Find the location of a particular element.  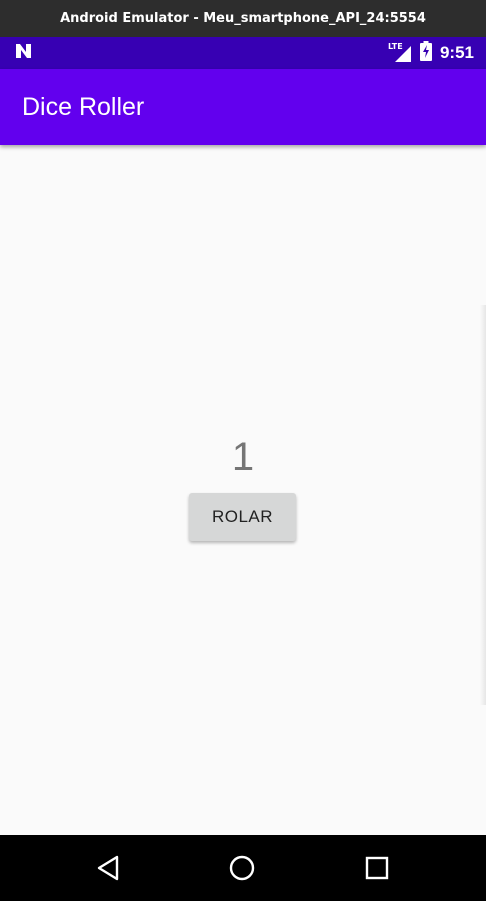

status-clock: 9:51 is located at coordinates (456, 52).